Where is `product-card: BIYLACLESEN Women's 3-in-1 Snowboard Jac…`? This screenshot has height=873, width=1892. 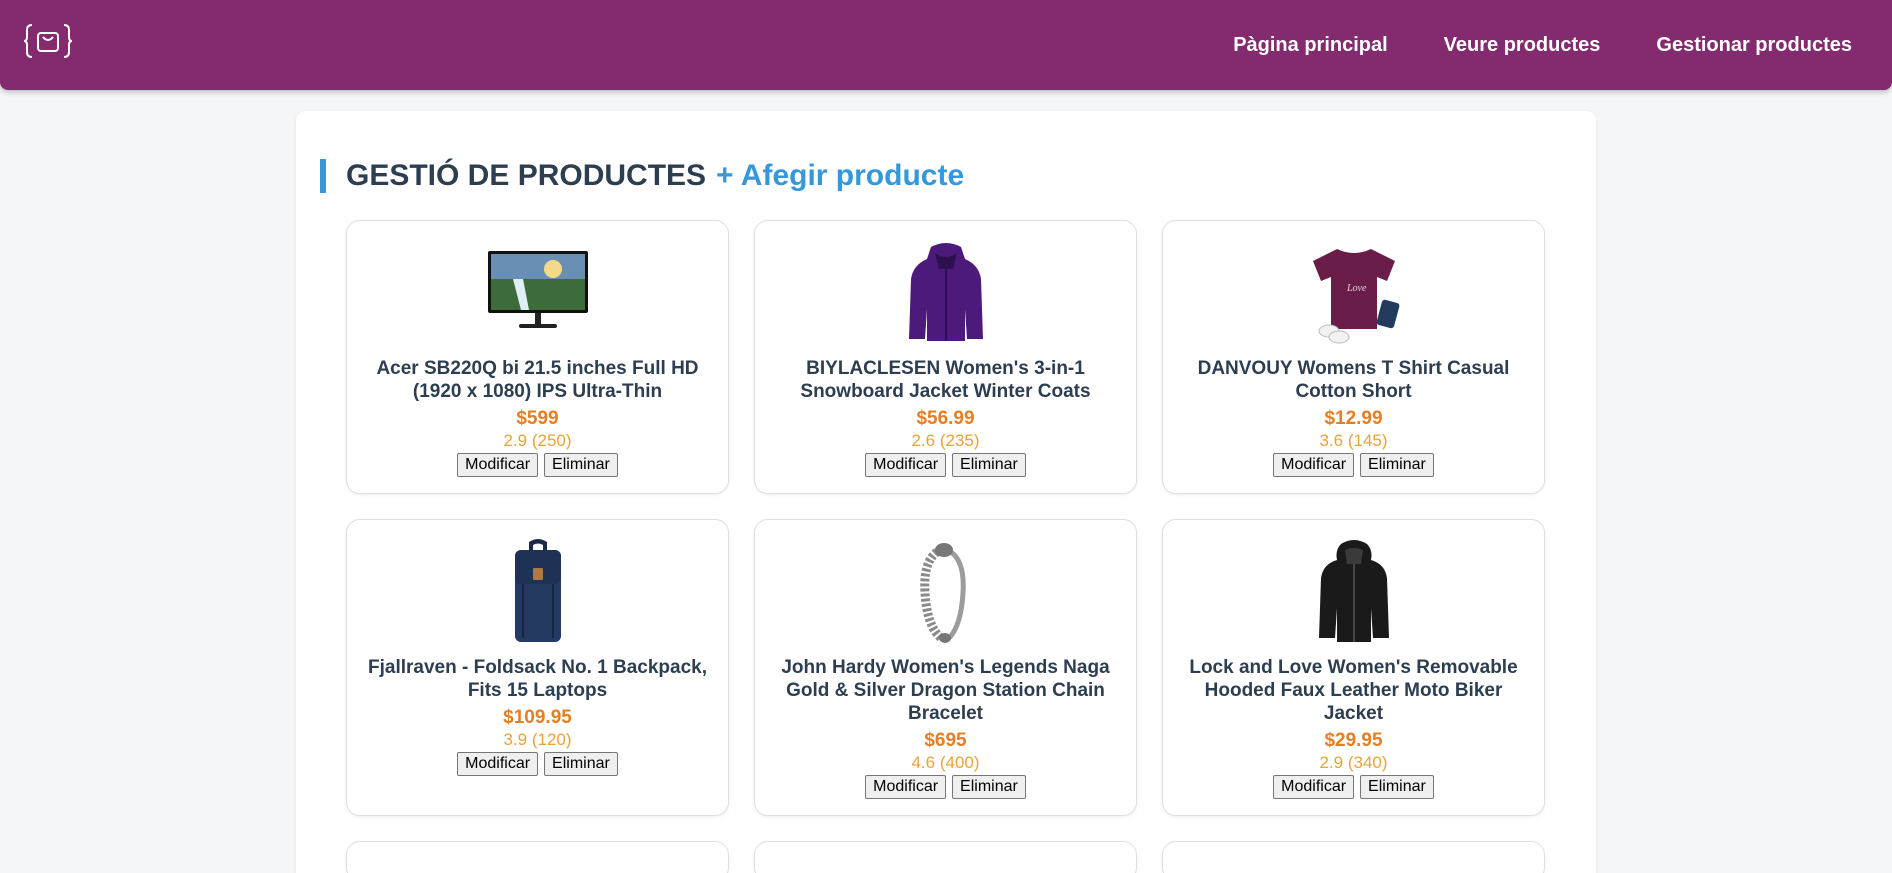 product-card: BIYLACLESEN Women's 3-in-1 Snowboard Jac… is located at coordinates (945, 357).